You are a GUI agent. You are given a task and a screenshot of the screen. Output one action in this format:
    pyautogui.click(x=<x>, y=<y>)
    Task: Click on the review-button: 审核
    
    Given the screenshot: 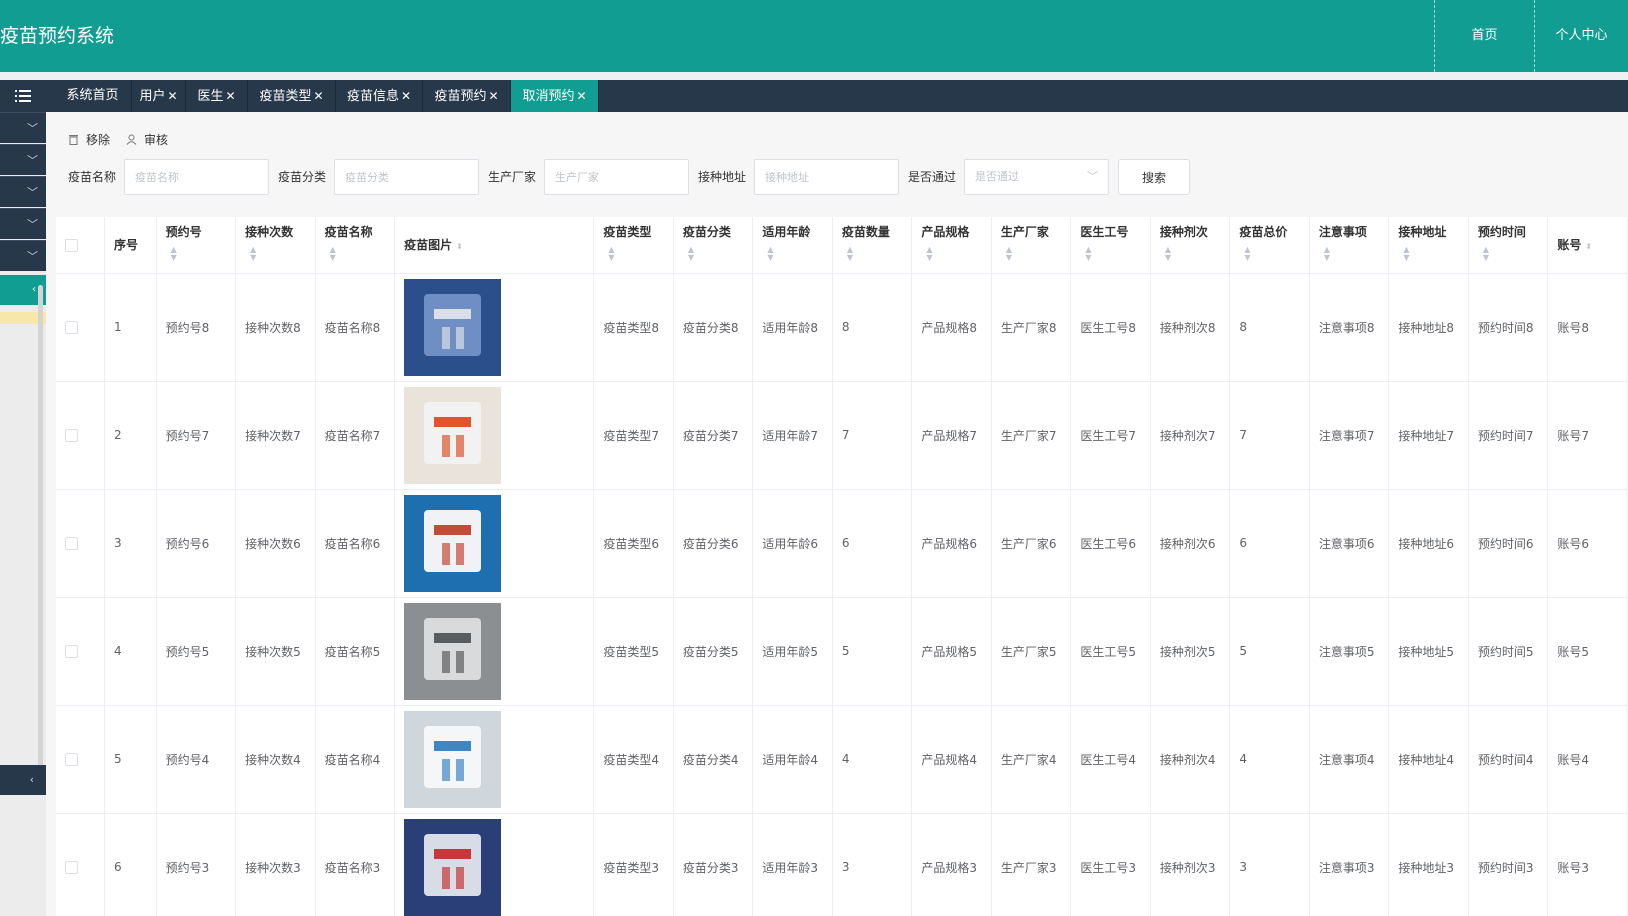 What is the action you would take?
    pyautogui.click(x=147, y=140)
    